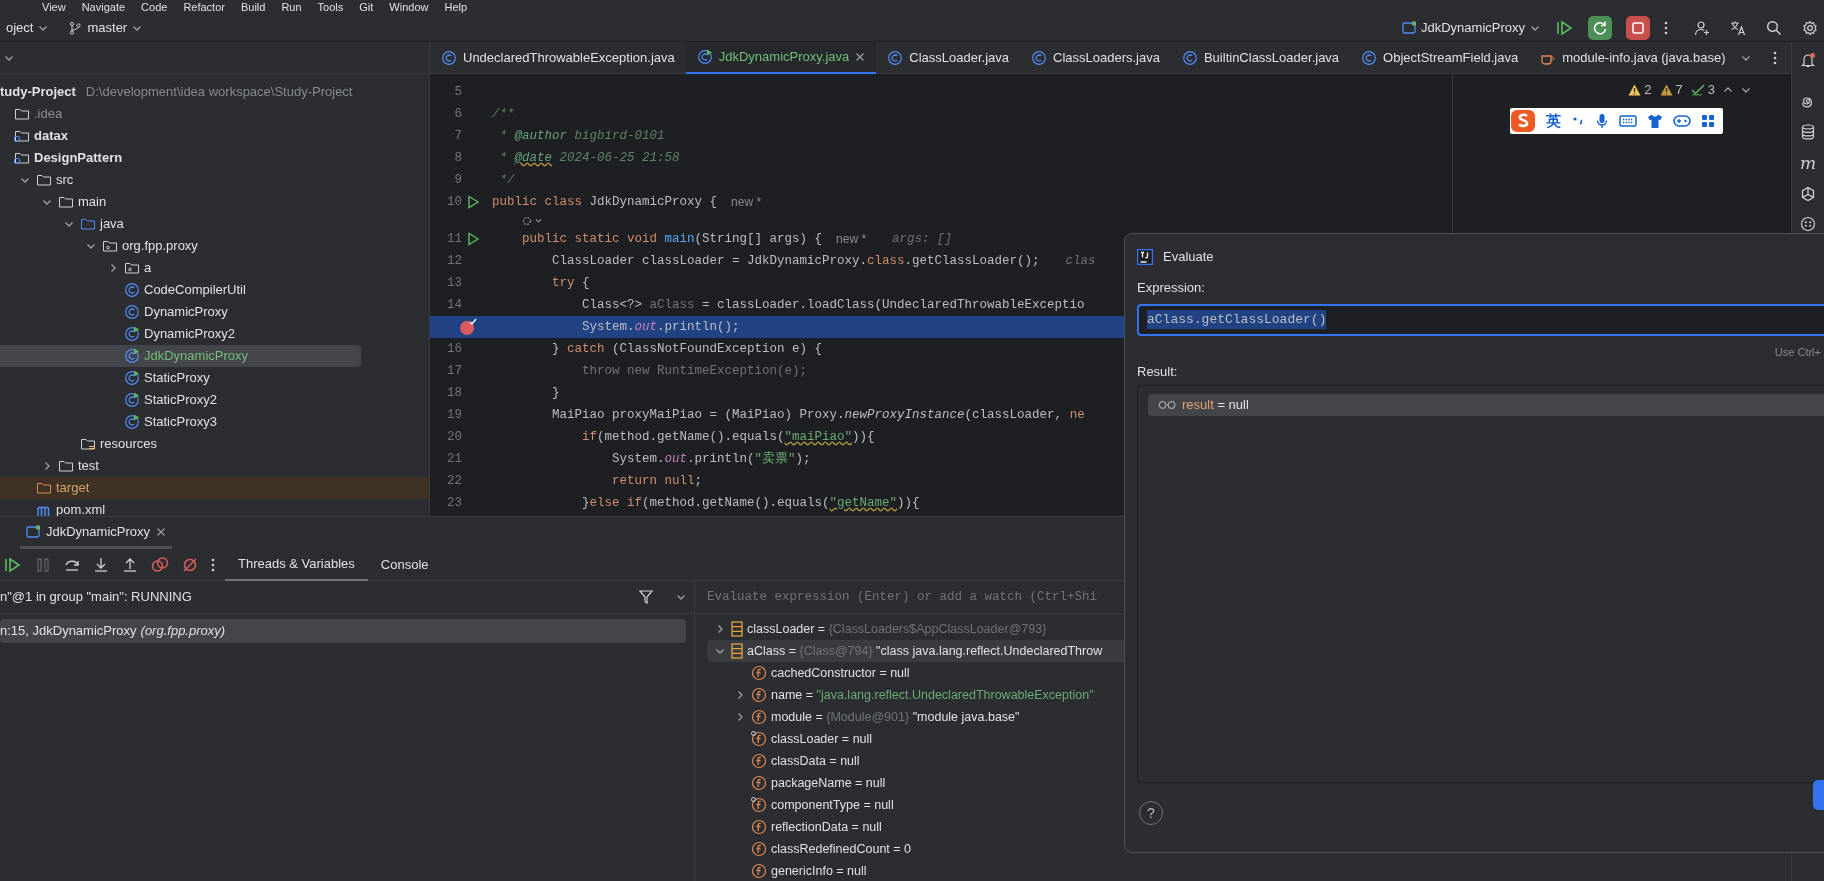  I want to click on line-number: 16, so click(454, 349).